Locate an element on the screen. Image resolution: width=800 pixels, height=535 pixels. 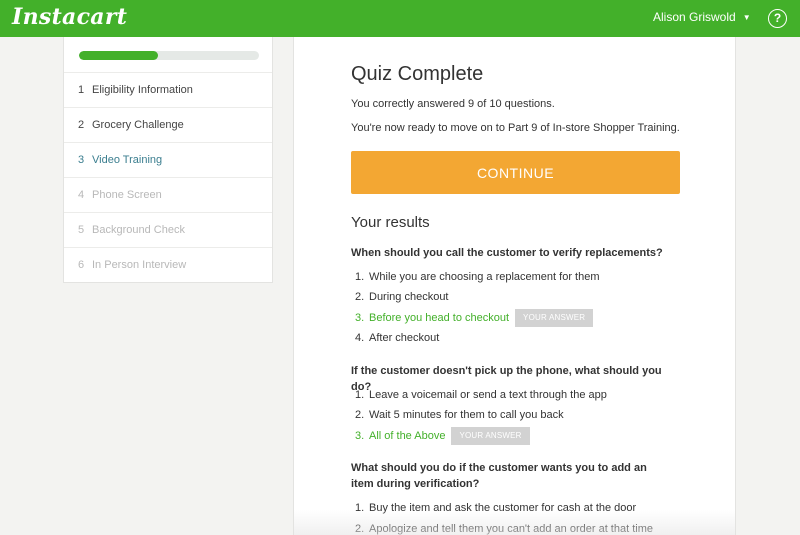
step-label: Eligibility Information is located at coordinates (142, 90).